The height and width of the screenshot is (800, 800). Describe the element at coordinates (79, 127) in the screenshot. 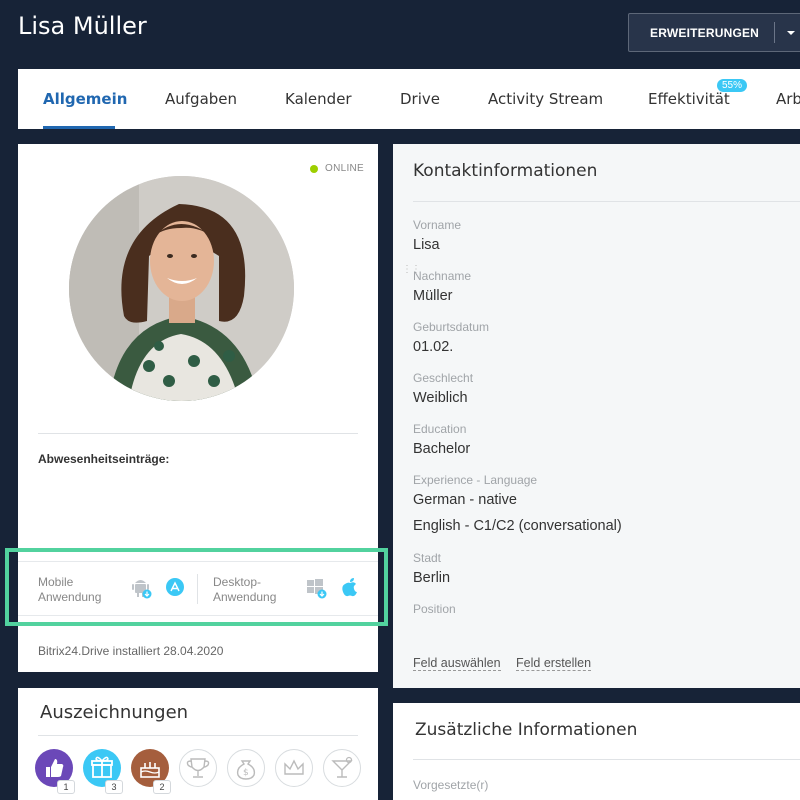

I see `active-tab-indicator` at that location.